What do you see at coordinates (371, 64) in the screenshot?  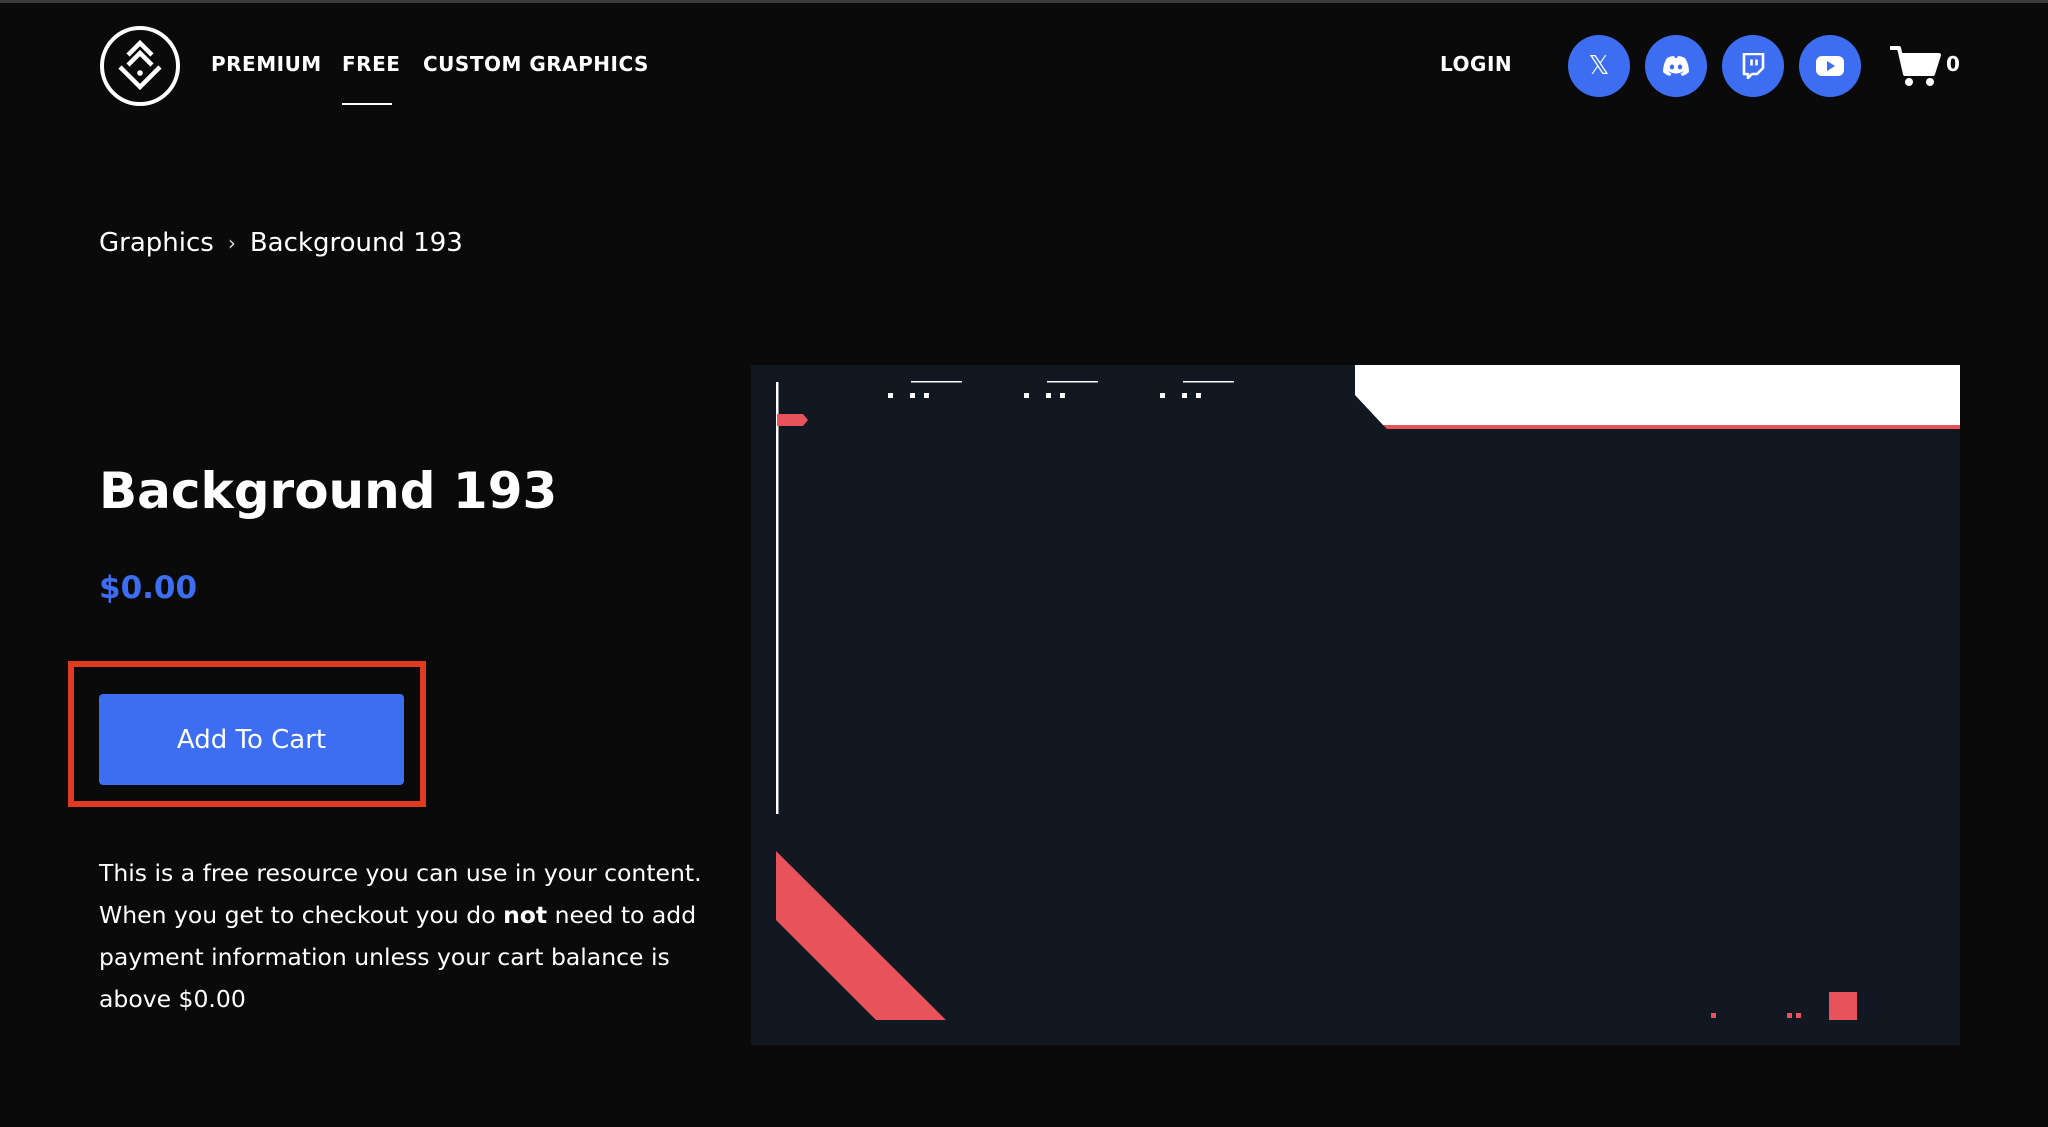 I see `nav-free: FREE` at bounding box center [371, 64].